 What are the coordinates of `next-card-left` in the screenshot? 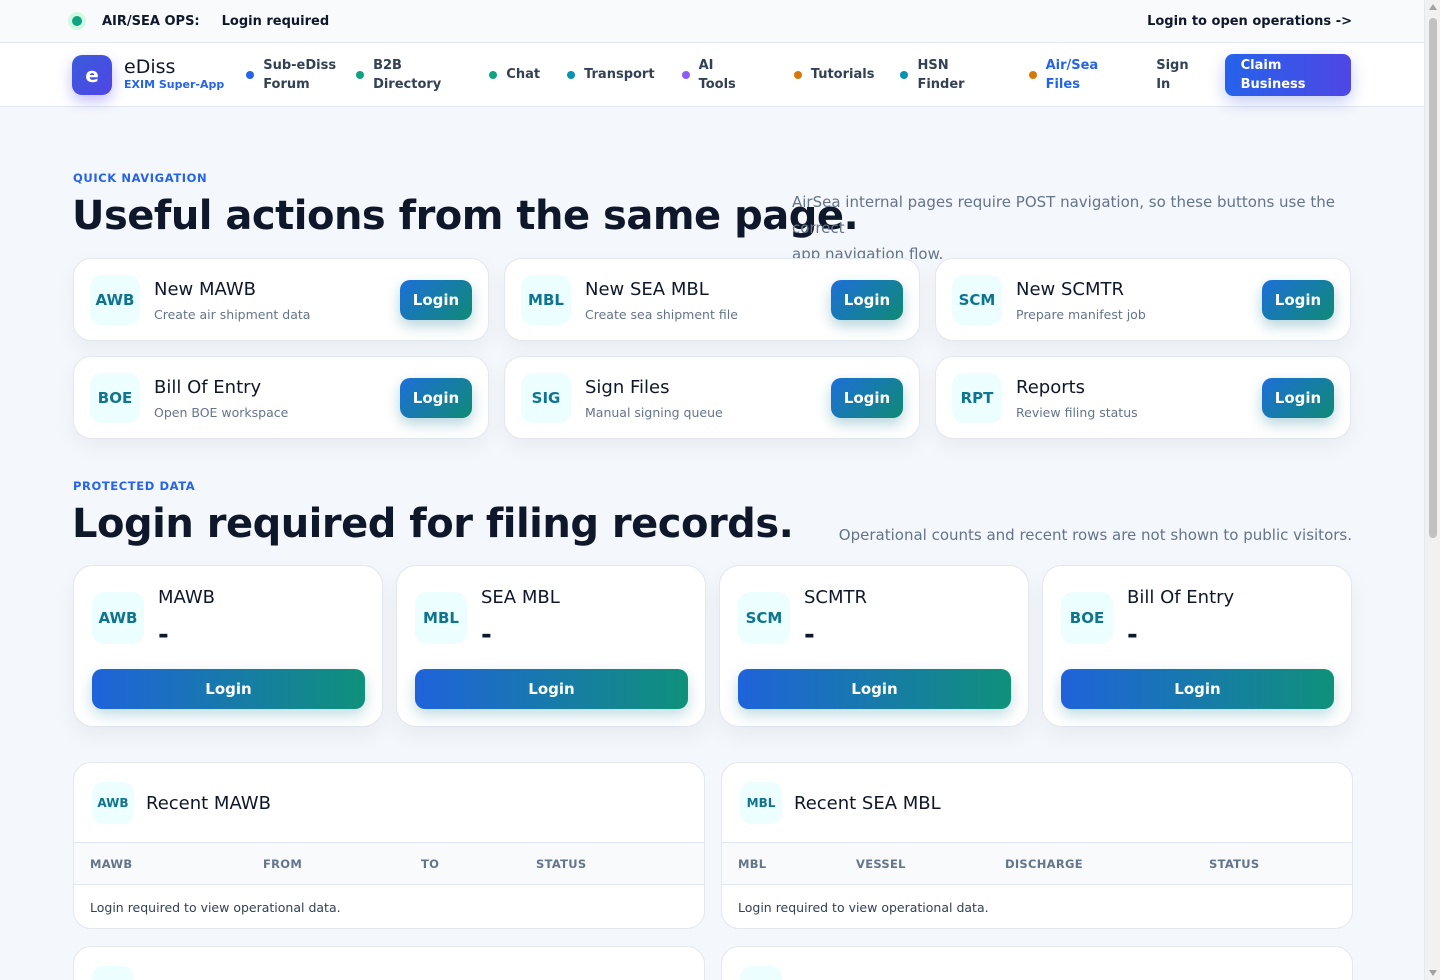 It's located at (389, 963).